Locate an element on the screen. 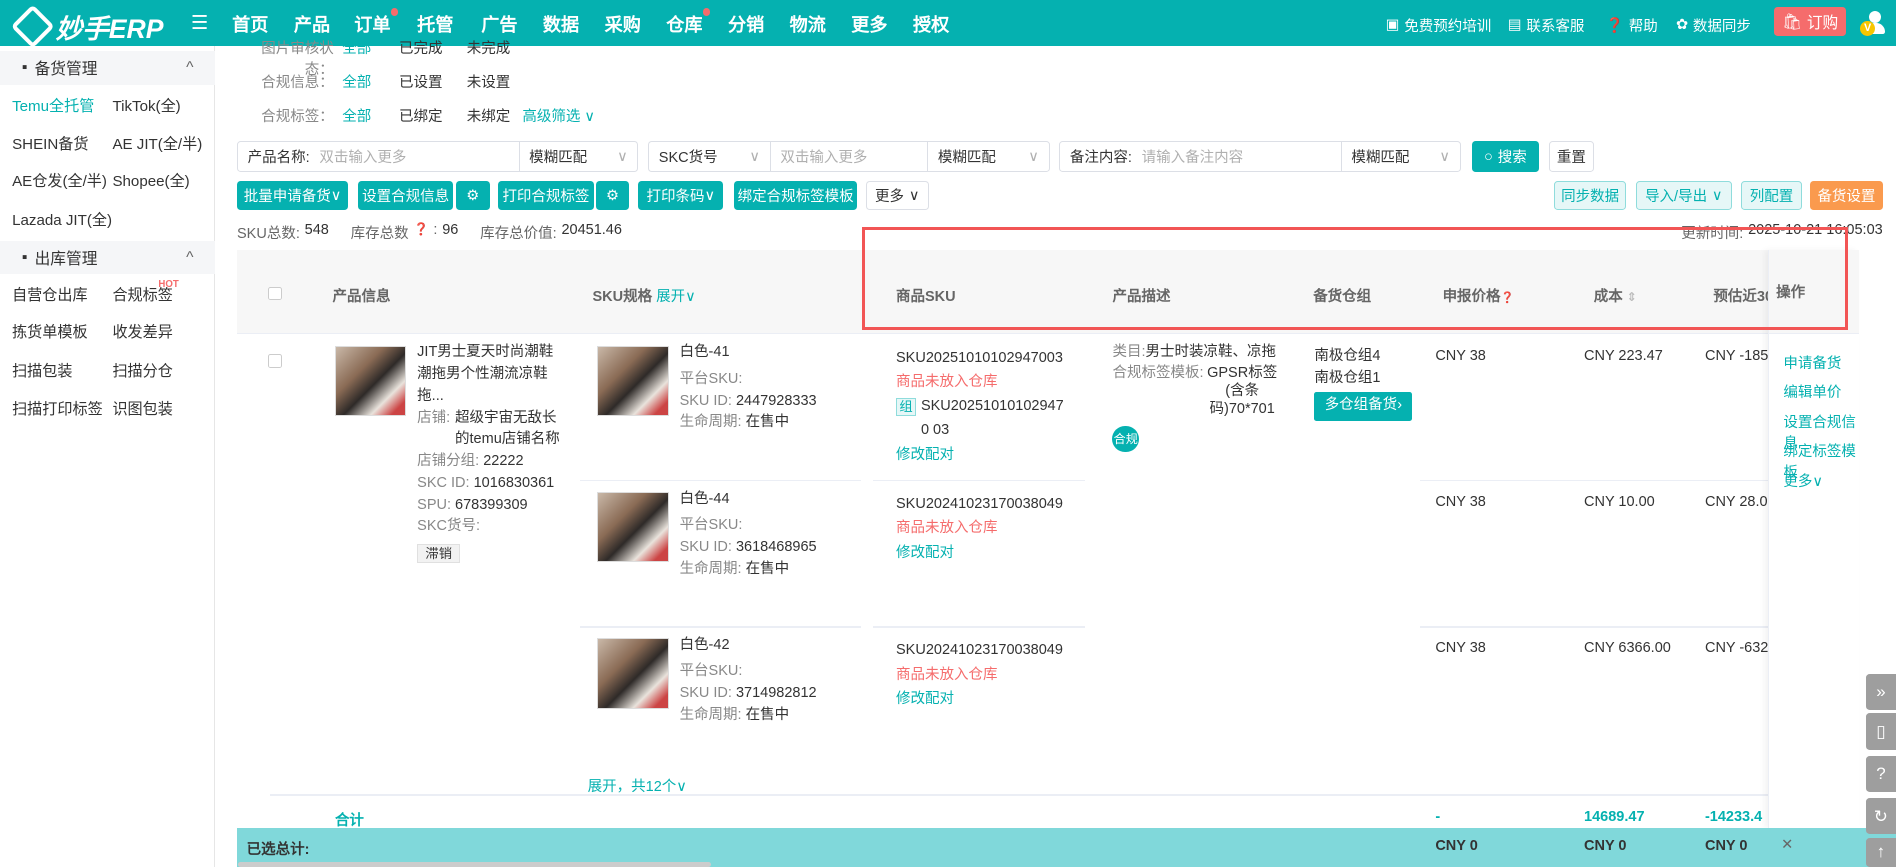 The image size is (1896, 867). sidebar-section-outbound: ▪ 出库管理 ^ is located at coordinates (108, 257).